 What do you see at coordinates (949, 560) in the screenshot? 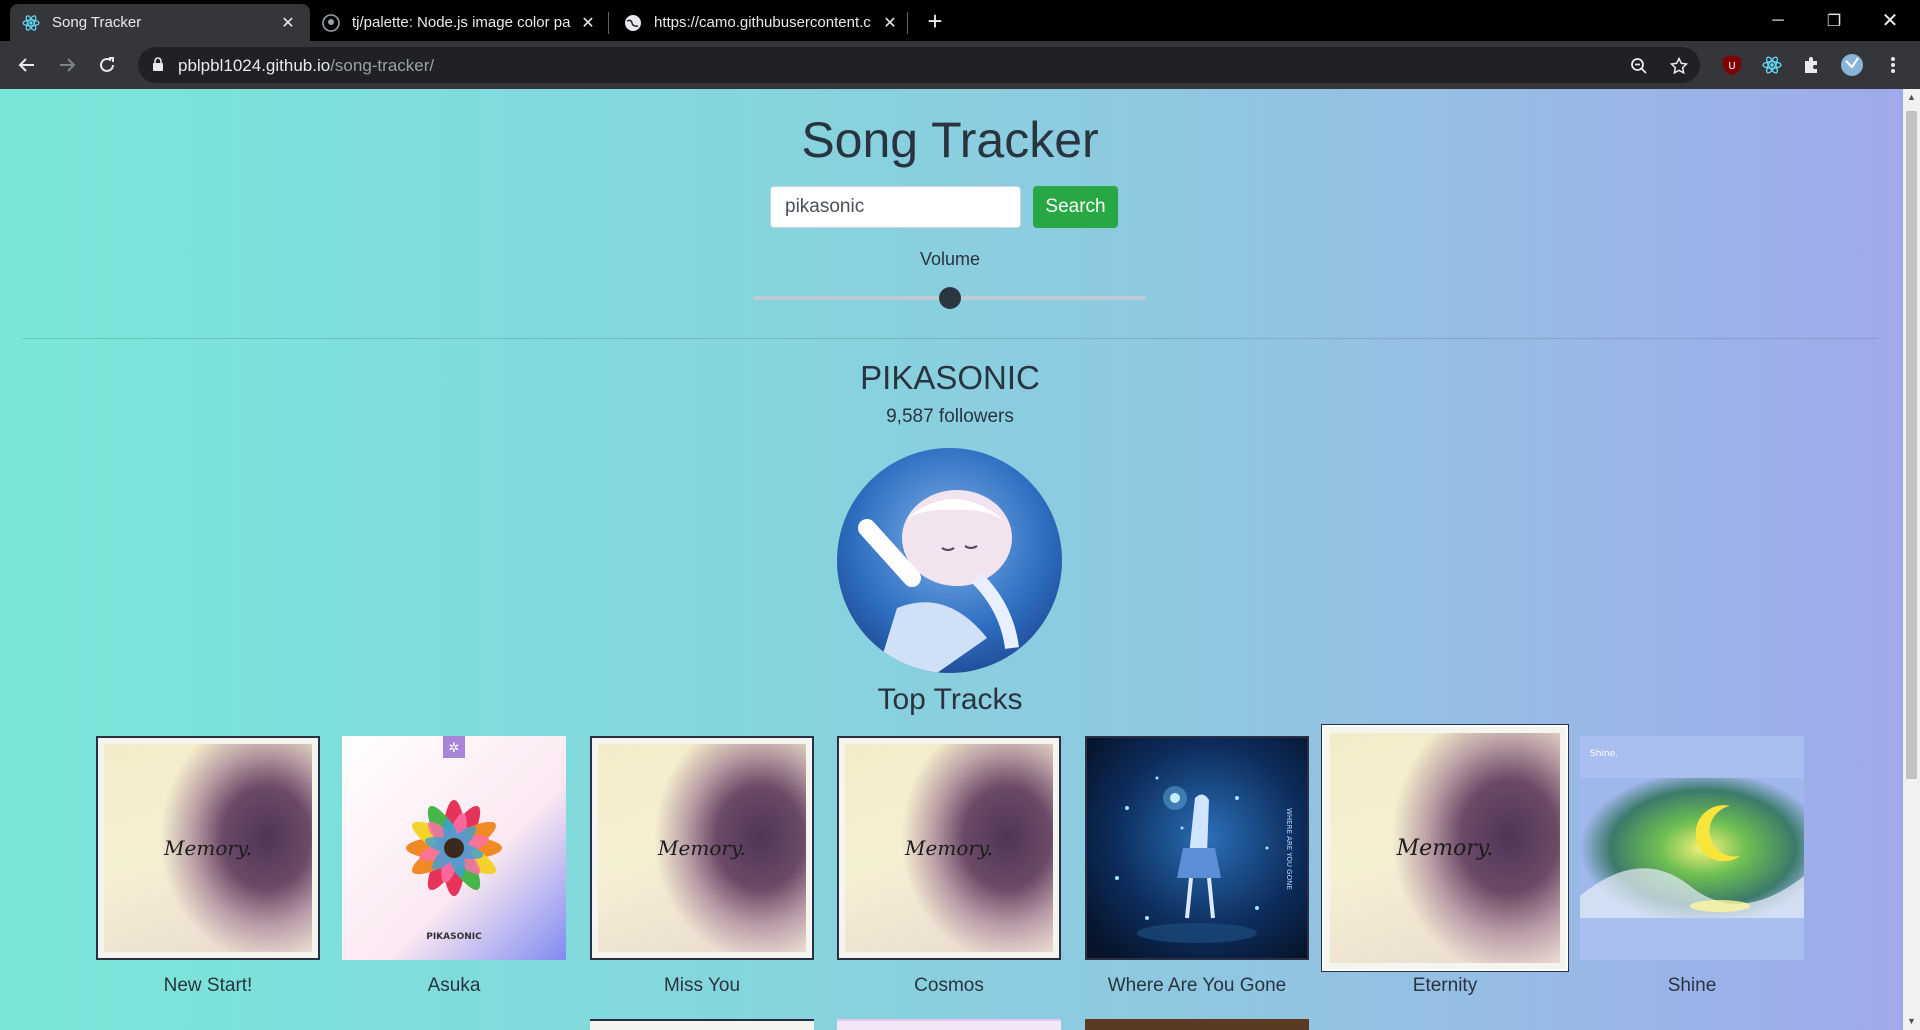
I see `artist-avatar` at bounding box center [949, 560].